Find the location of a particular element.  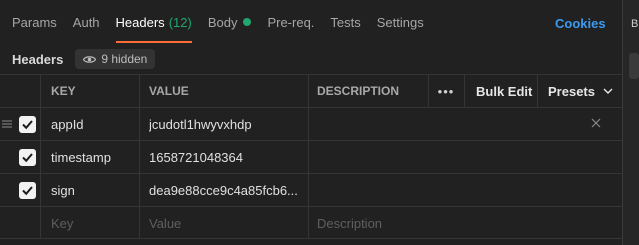

presets-label: Presets is located at coordinates (571, 91).